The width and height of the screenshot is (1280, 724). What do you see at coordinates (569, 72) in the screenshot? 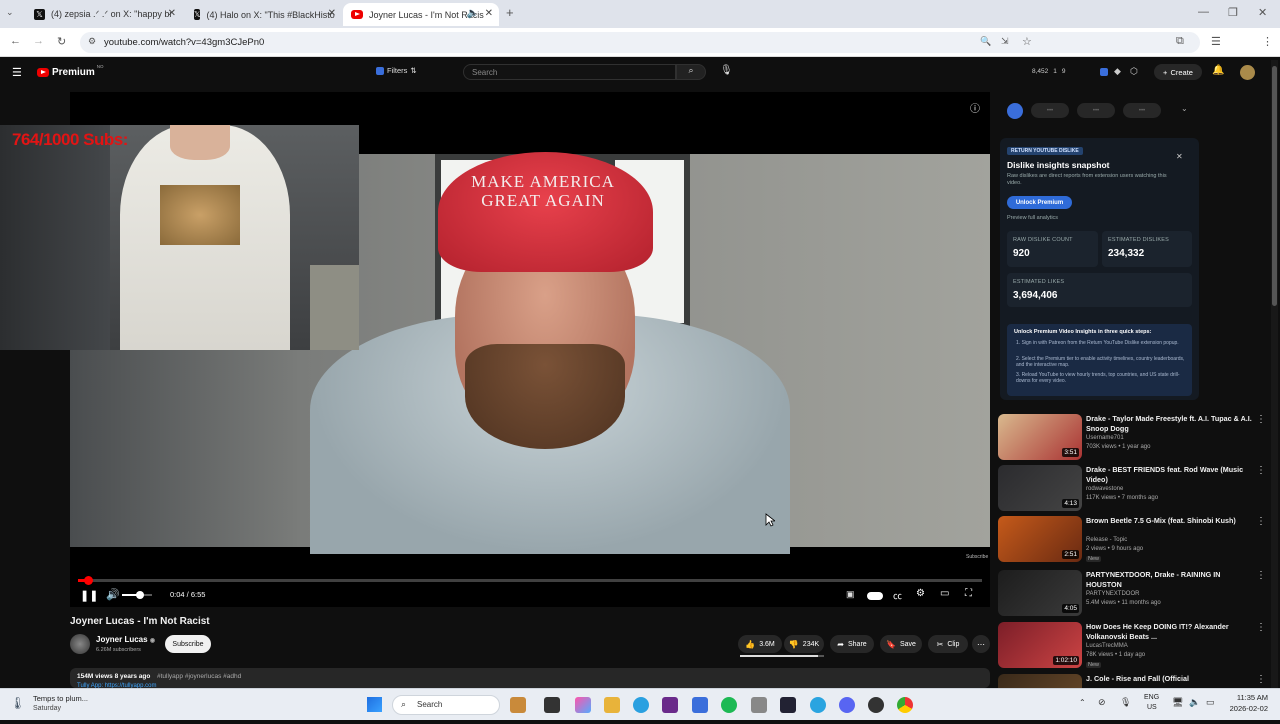
I see `search-input: Search` at bounding box center [569, 72].